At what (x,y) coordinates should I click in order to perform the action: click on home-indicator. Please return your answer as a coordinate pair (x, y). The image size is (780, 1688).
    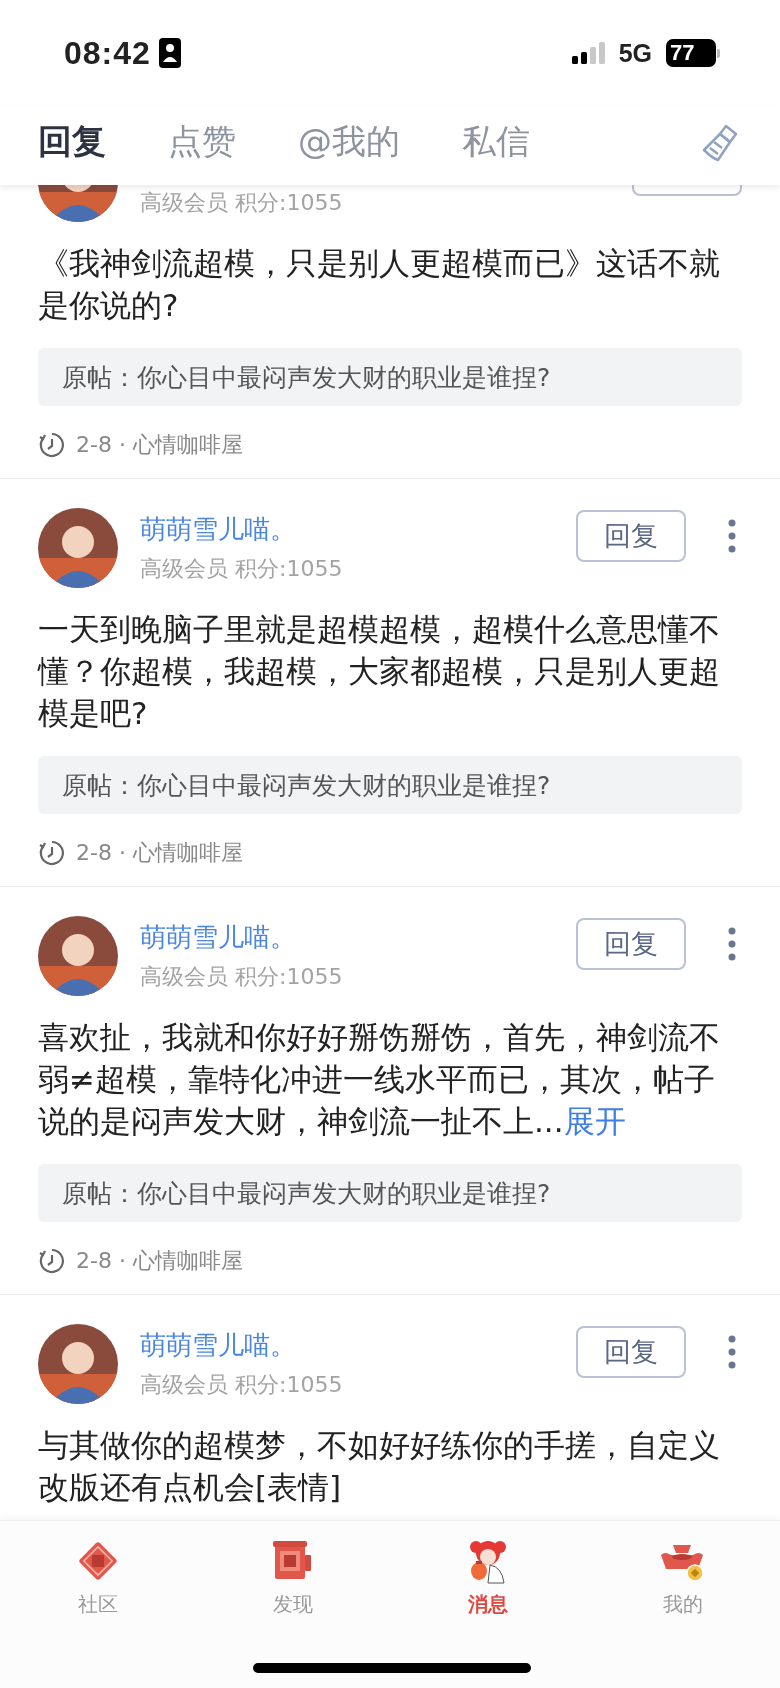
    Looking at the image, I should click on (392, 1668).